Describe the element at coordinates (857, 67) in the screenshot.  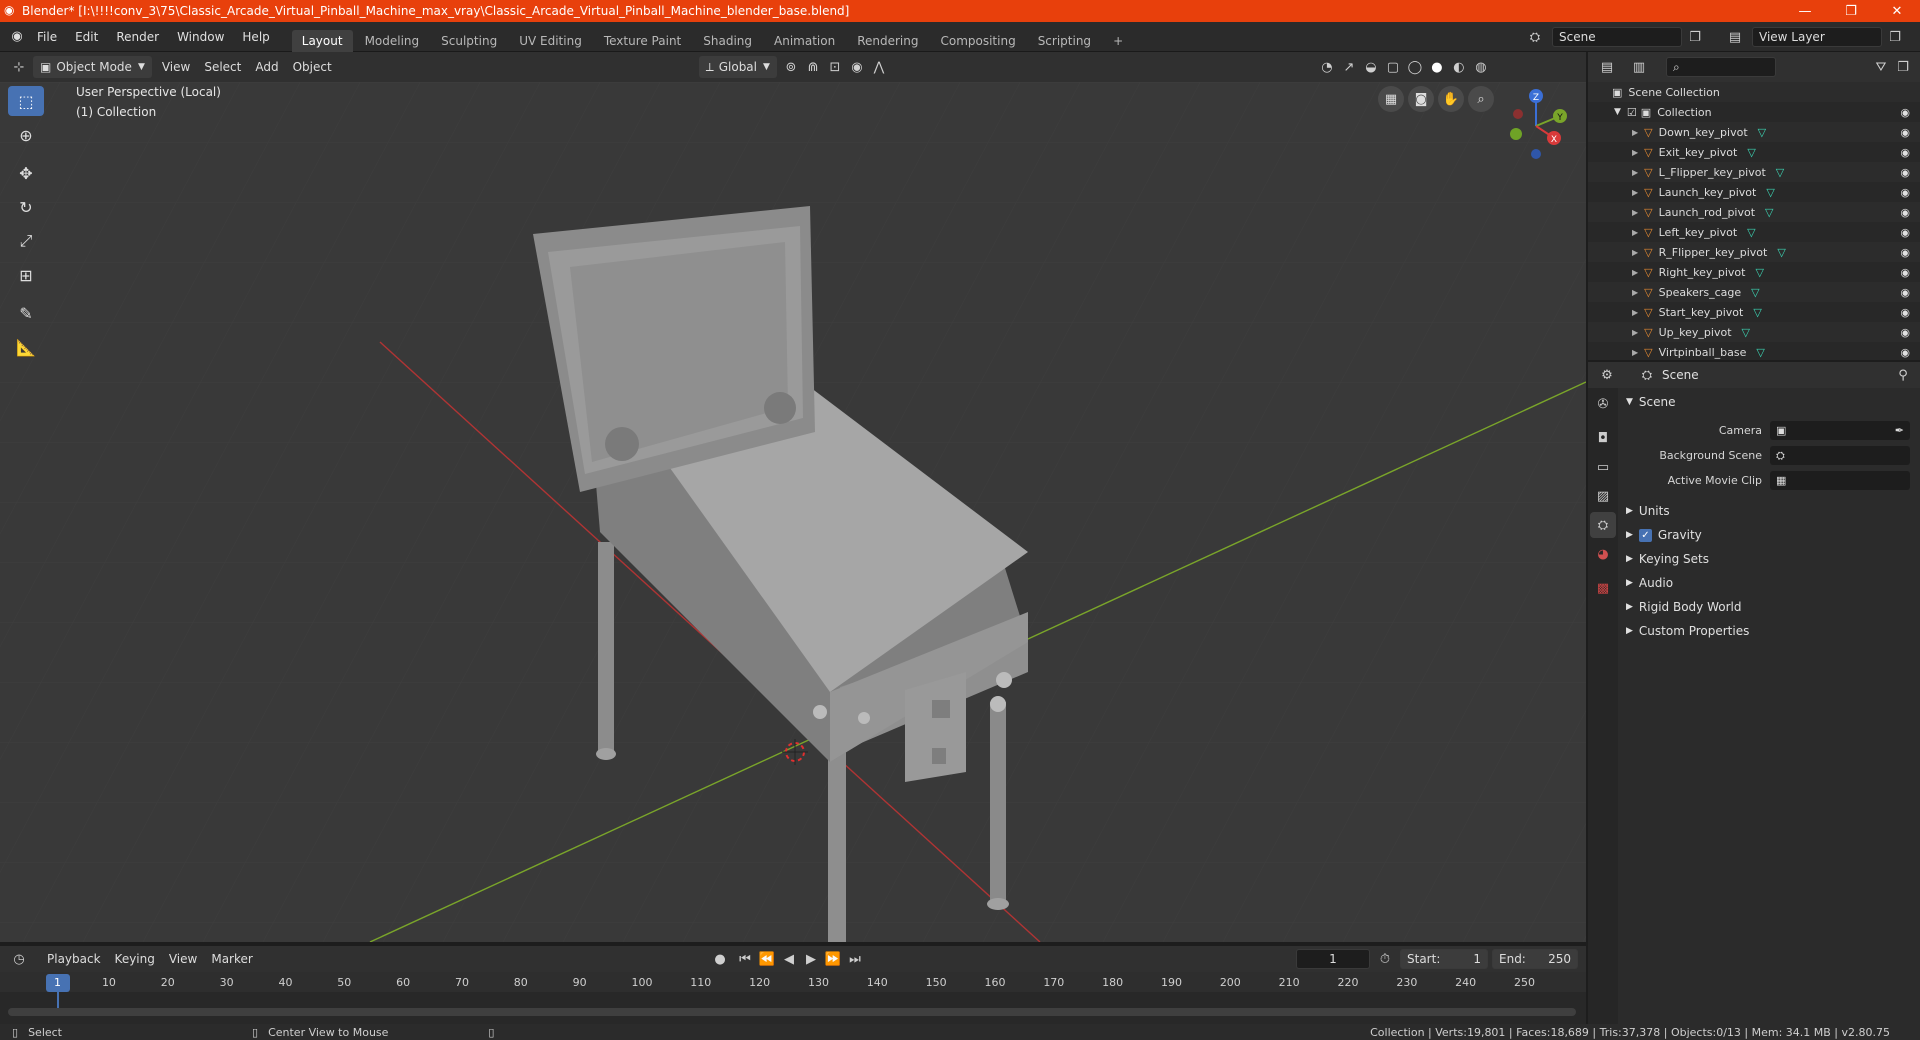
I see `proportional-edit-icon: ◉` at that location.